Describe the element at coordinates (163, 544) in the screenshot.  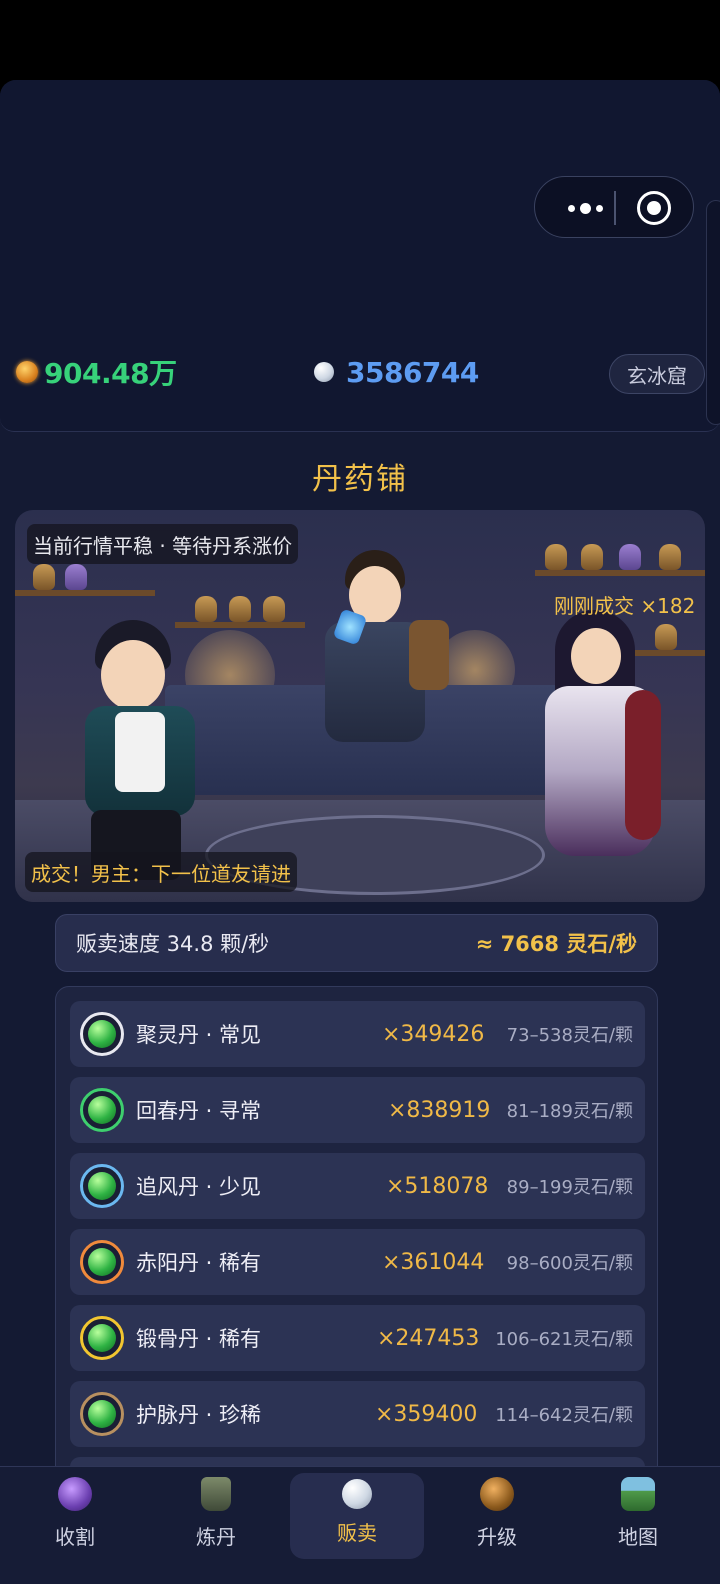
I see `market-status-tag: 当前行情平稳 · 等待丹系涨价` at that location.